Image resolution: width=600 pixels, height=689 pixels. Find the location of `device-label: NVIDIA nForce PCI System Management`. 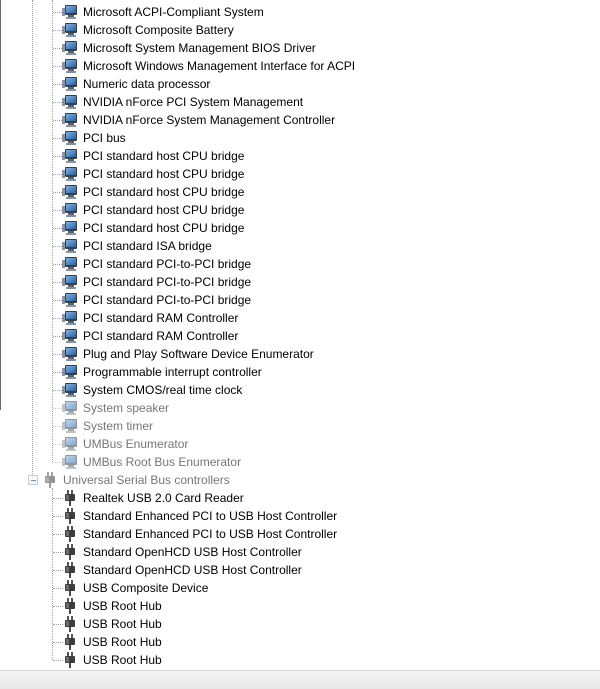

device-label: NVIDIA nForce PCI System Management is located at coordinates (193, 102).